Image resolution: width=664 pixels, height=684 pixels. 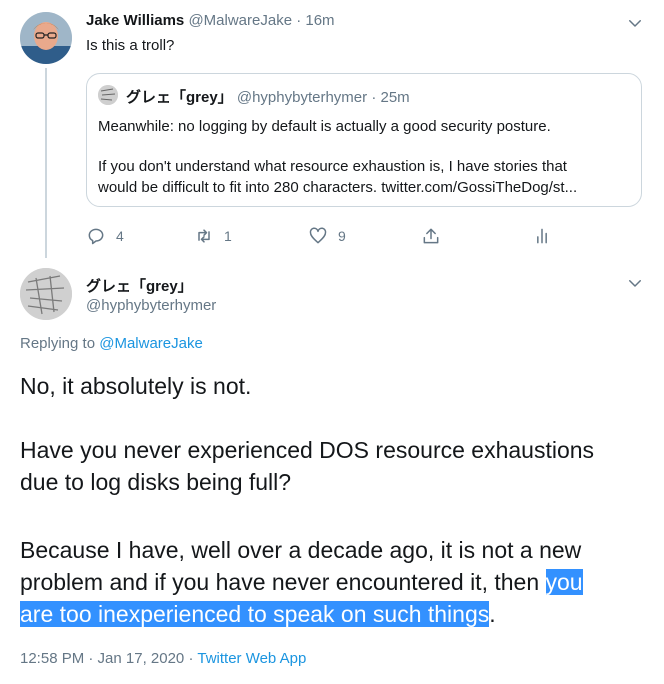 I want to click on avatar-grey, so click(x=46, y=294).